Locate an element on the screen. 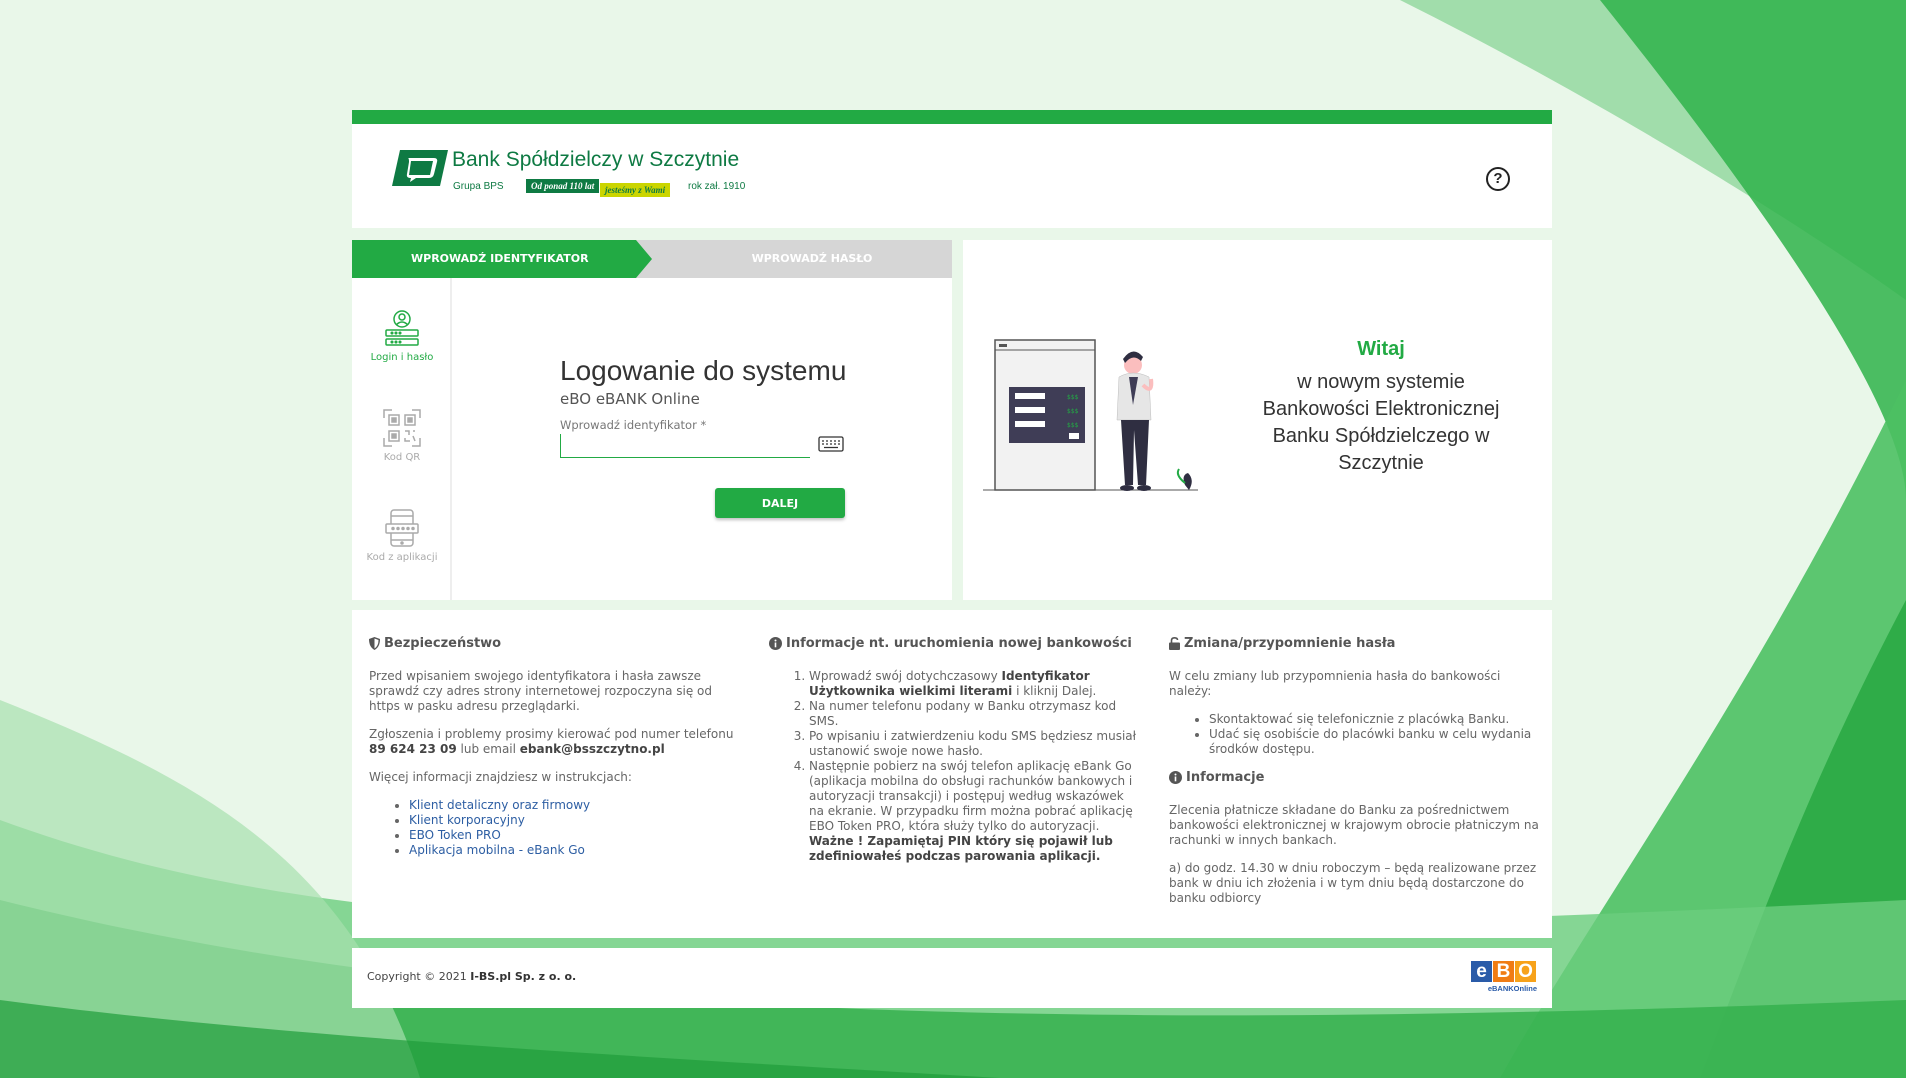 This screenshot has width=1906, height=1078. ebo-letters: e B O is located at coordinates (1504, 971).